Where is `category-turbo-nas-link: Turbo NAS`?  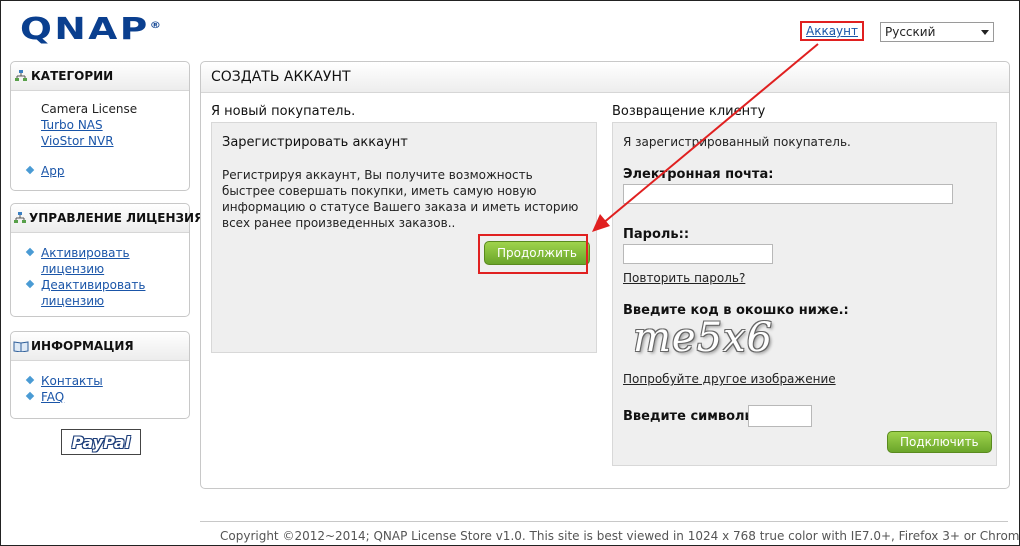 category-turbo-nas-link: Turbo NAS is located at coordinates (72, 125).